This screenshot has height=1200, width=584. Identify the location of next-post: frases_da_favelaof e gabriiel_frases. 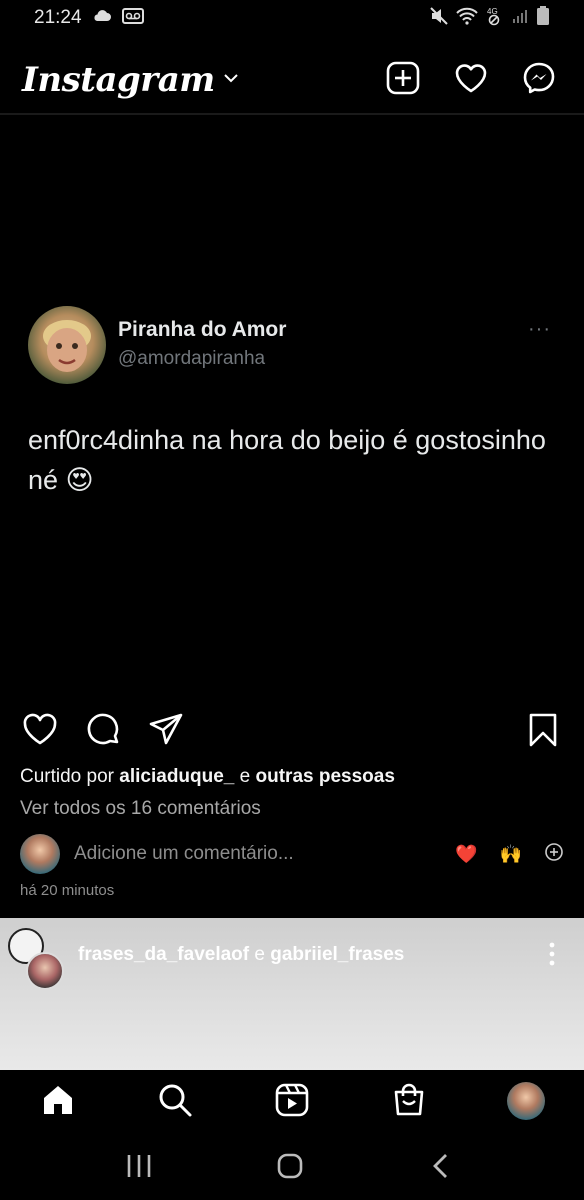
(292, 994).